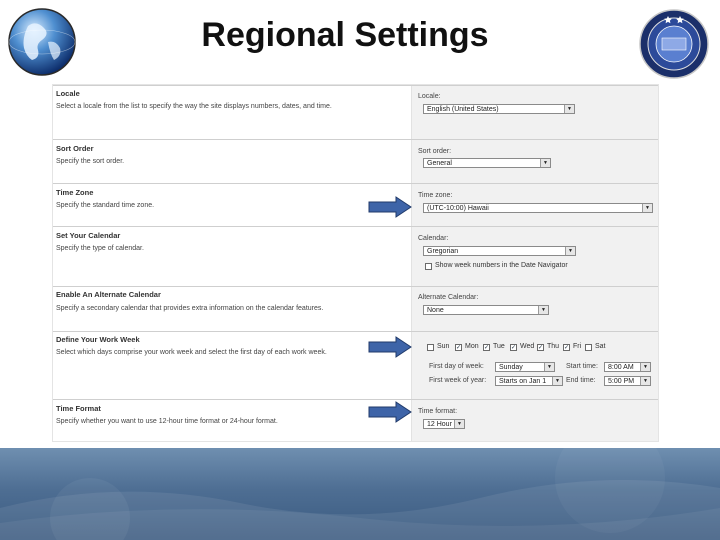  Describe the element at coordinates (428, 266) in the screenshot. I see `week-numbers-checkbox` at that location.